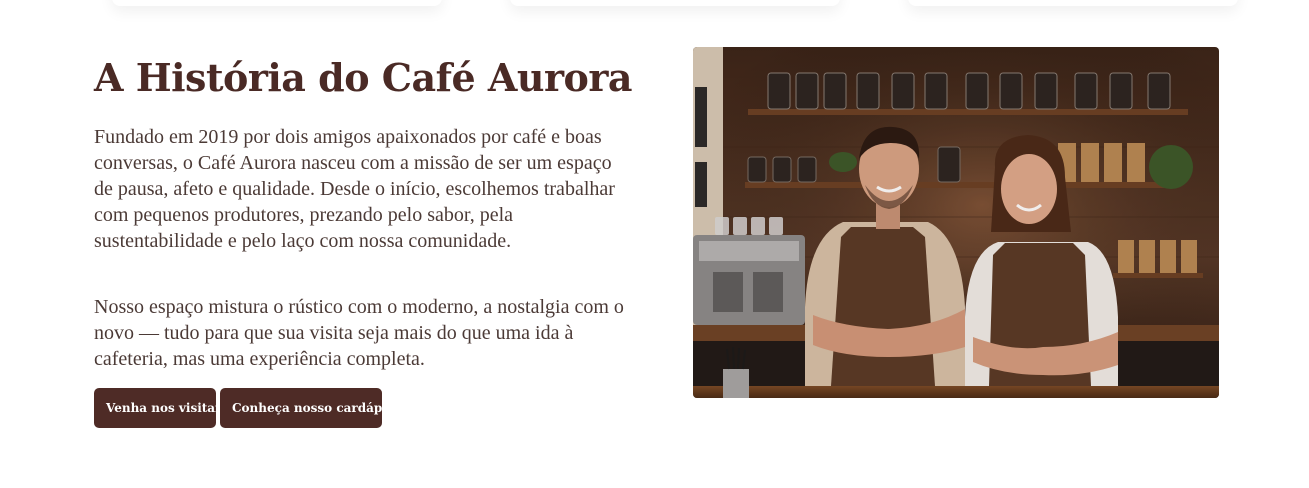 This screenshot has height=488, width=1309. What do you see at coordinates (160, 408) in the screenshot?
I see `visit-us-button: Venha nos visitar!` at bounding box center [160, 408].